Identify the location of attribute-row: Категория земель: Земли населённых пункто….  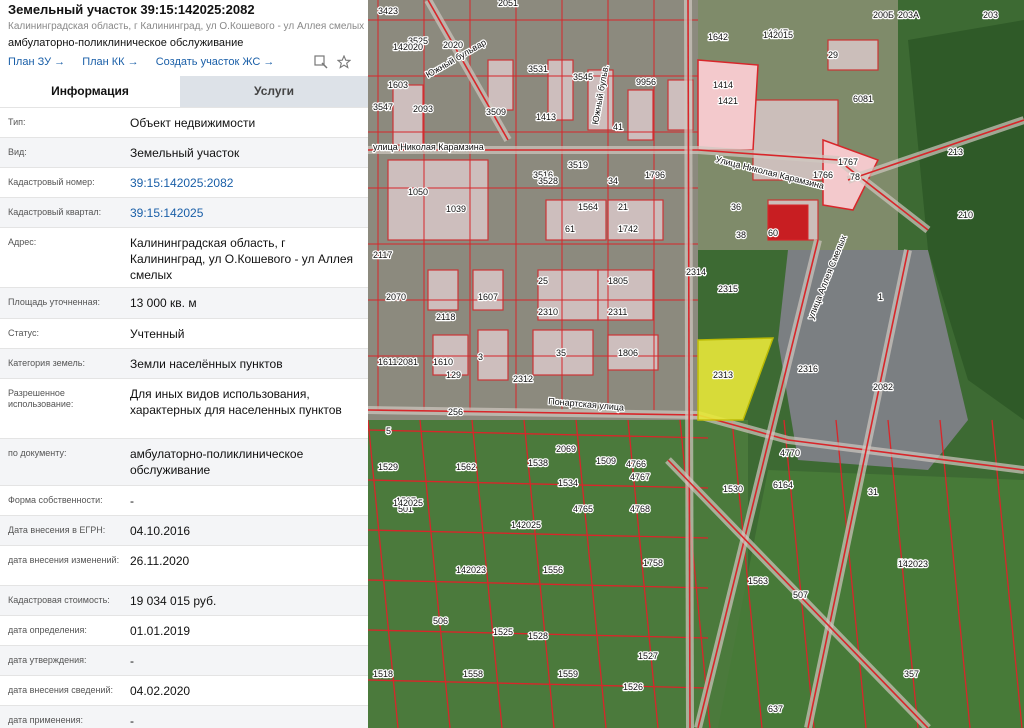
(184, 363).